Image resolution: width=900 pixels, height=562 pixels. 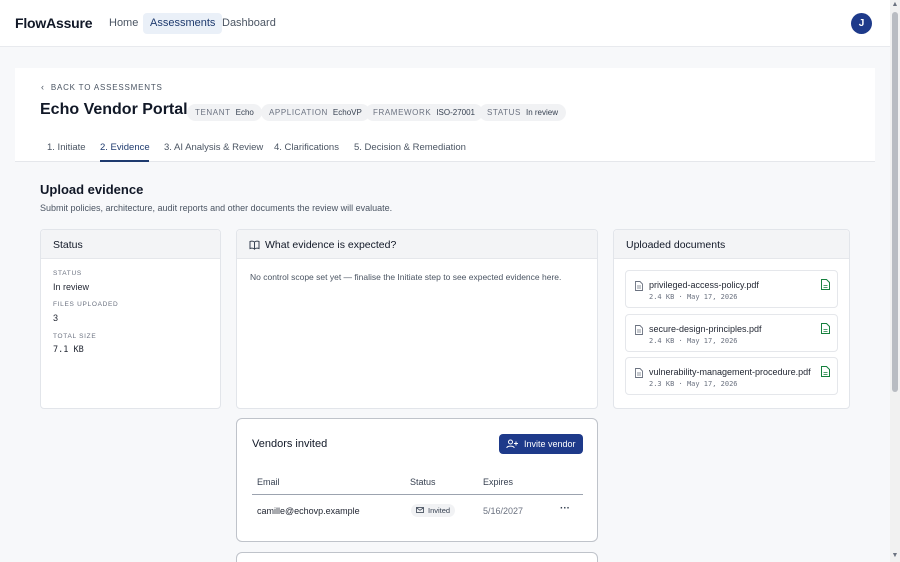 I want to click on top-navbar: FlowAssure Home Assessments Dashboard J, so click(x=445, y=23).